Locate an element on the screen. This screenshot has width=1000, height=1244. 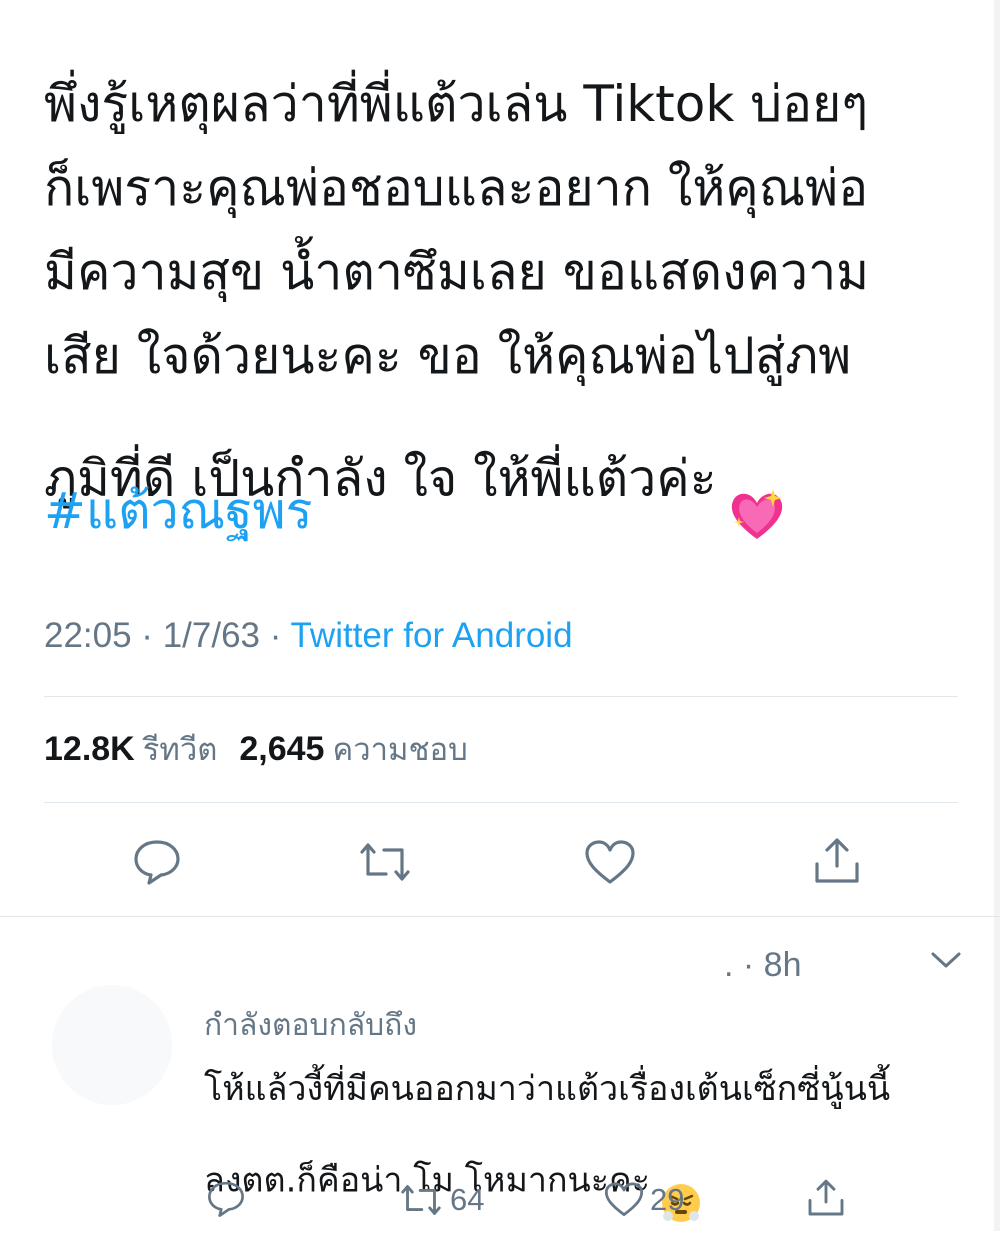
reply-timestamp: . · 8h is located at coordinates (763, 965).